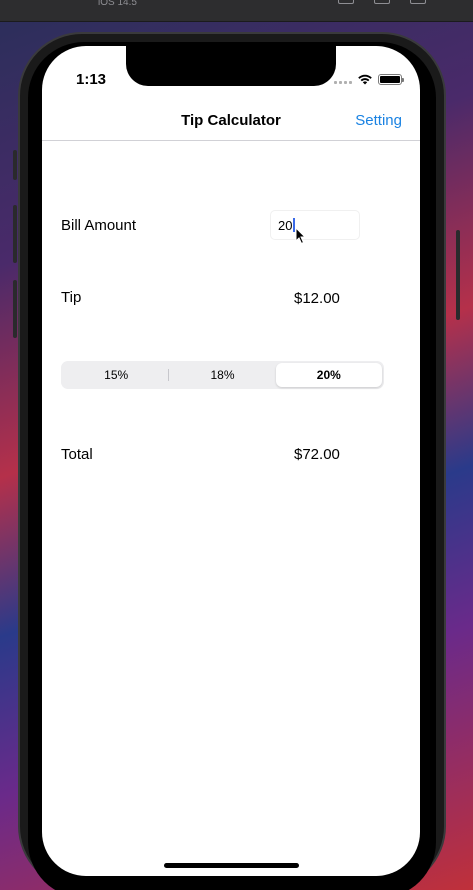 This screenshot has width=473, height=890. I want to click on cursor-icon, so click(301, 236).